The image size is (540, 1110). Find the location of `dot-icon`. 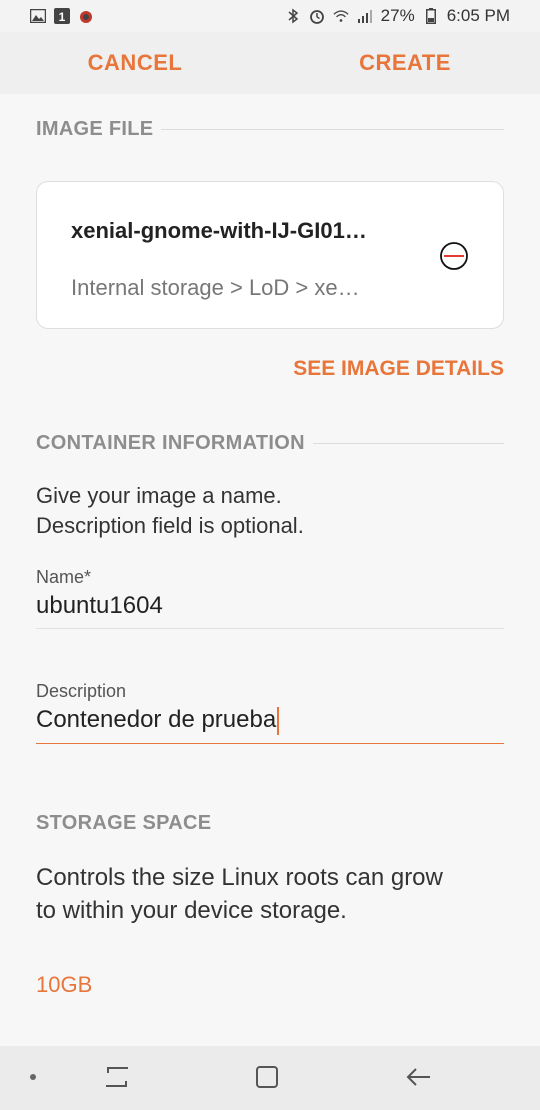

dot-icon is located at coordinates (33, 1077).